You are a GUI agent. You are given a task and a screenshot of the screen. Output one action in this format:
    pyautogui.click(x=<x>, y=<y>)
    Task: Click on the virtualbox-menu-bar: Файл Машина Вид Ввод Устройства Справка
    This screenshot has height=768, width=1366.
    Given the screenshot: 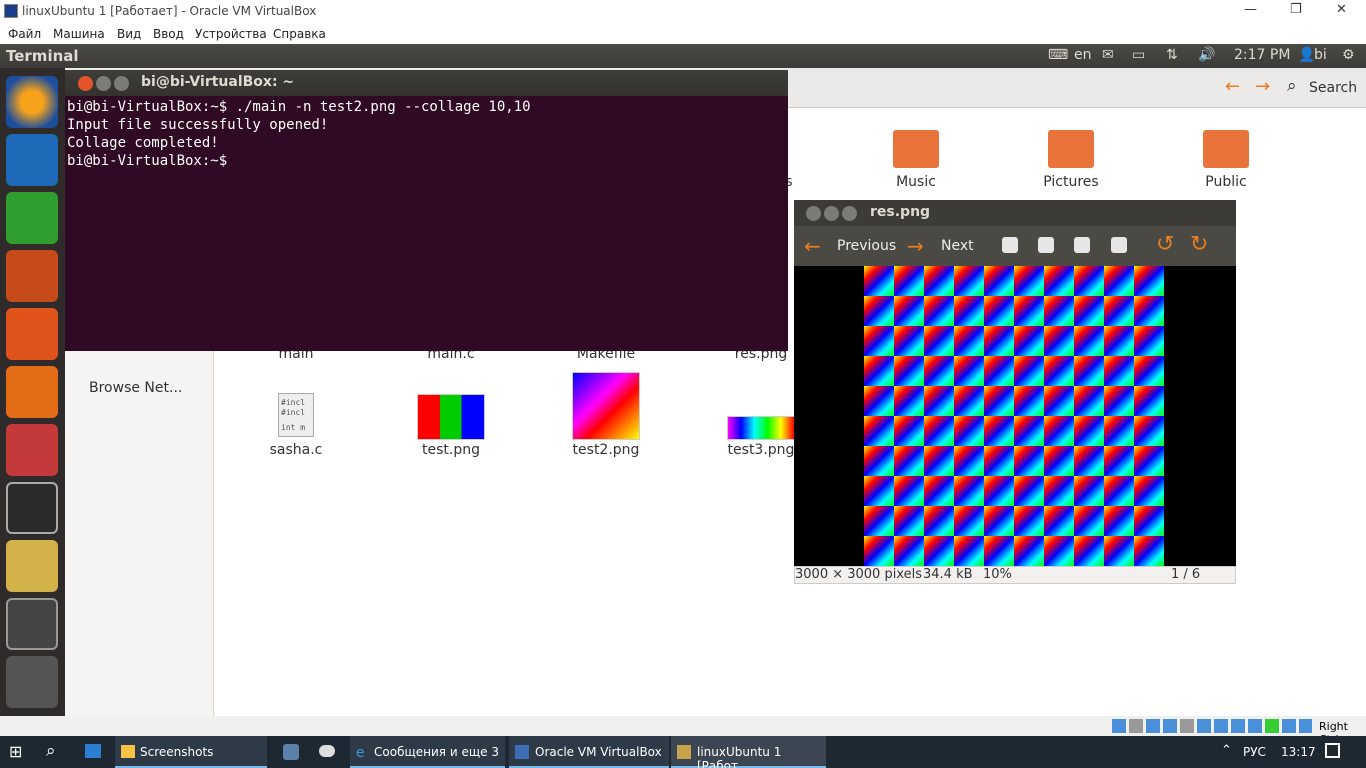 What is the action you would take?
    pyautogui.click(x=683, y=33)
    